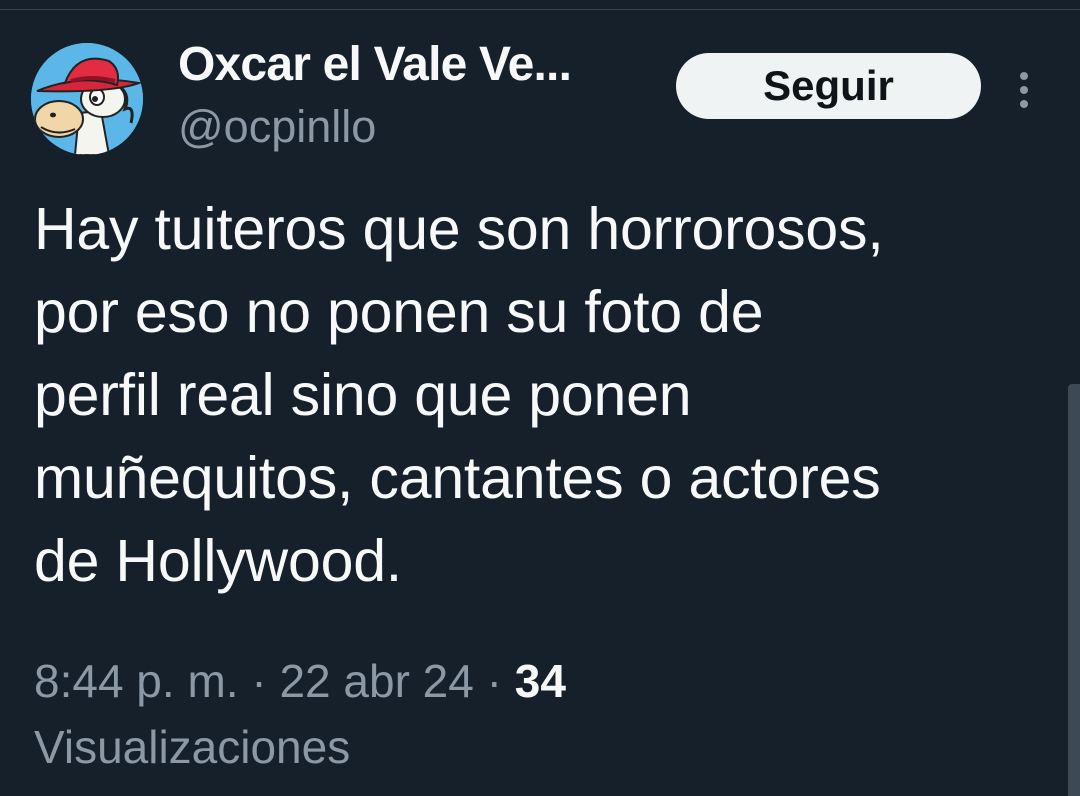  I want to click on more-options-button, so click(1024, 90).